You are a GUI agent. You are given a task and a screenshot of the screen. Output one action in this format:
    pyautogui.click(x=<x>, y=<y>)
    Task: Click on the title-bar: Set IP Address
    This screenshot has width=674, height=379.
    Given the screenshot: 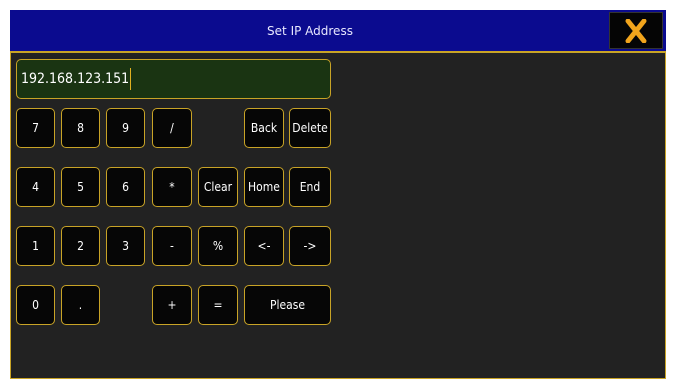 What is the action you would take?
    pyautogui.click(x=338, y=31)
    